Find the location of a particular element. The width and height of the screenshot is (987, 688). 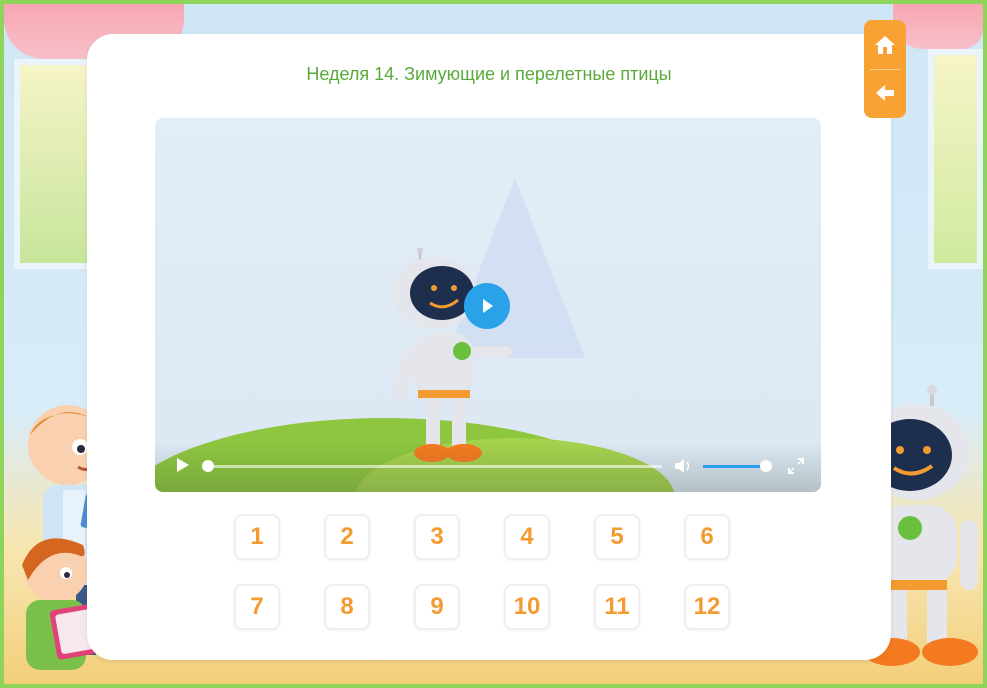

fullscreen-button is located at coordinates (796, 468).